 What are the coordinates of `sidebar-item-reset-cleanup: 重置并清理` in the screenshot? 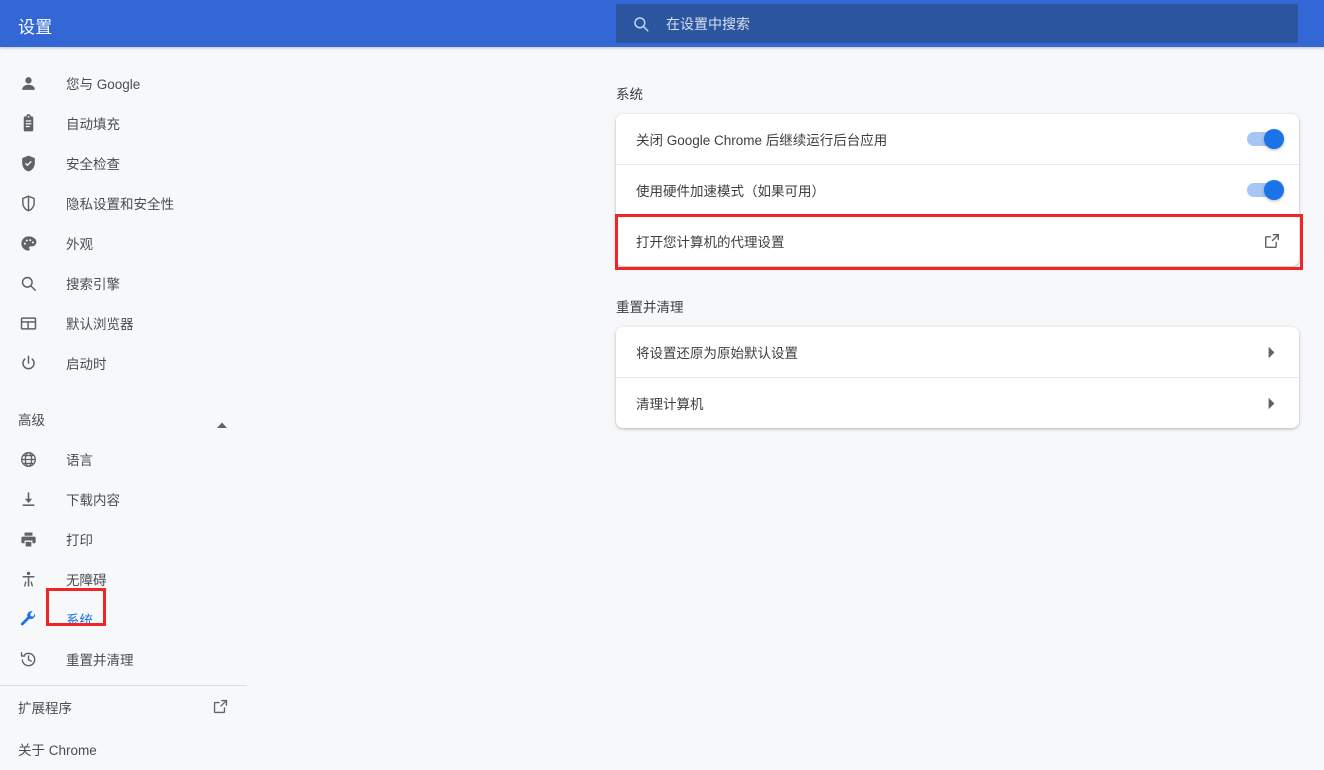 It's located at (132, 659).